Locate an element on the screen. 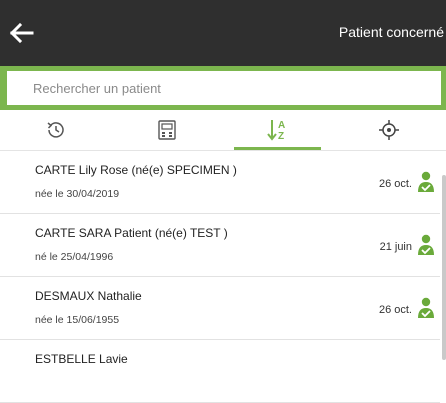  tab-calendar is located at coordinates (166, 130).